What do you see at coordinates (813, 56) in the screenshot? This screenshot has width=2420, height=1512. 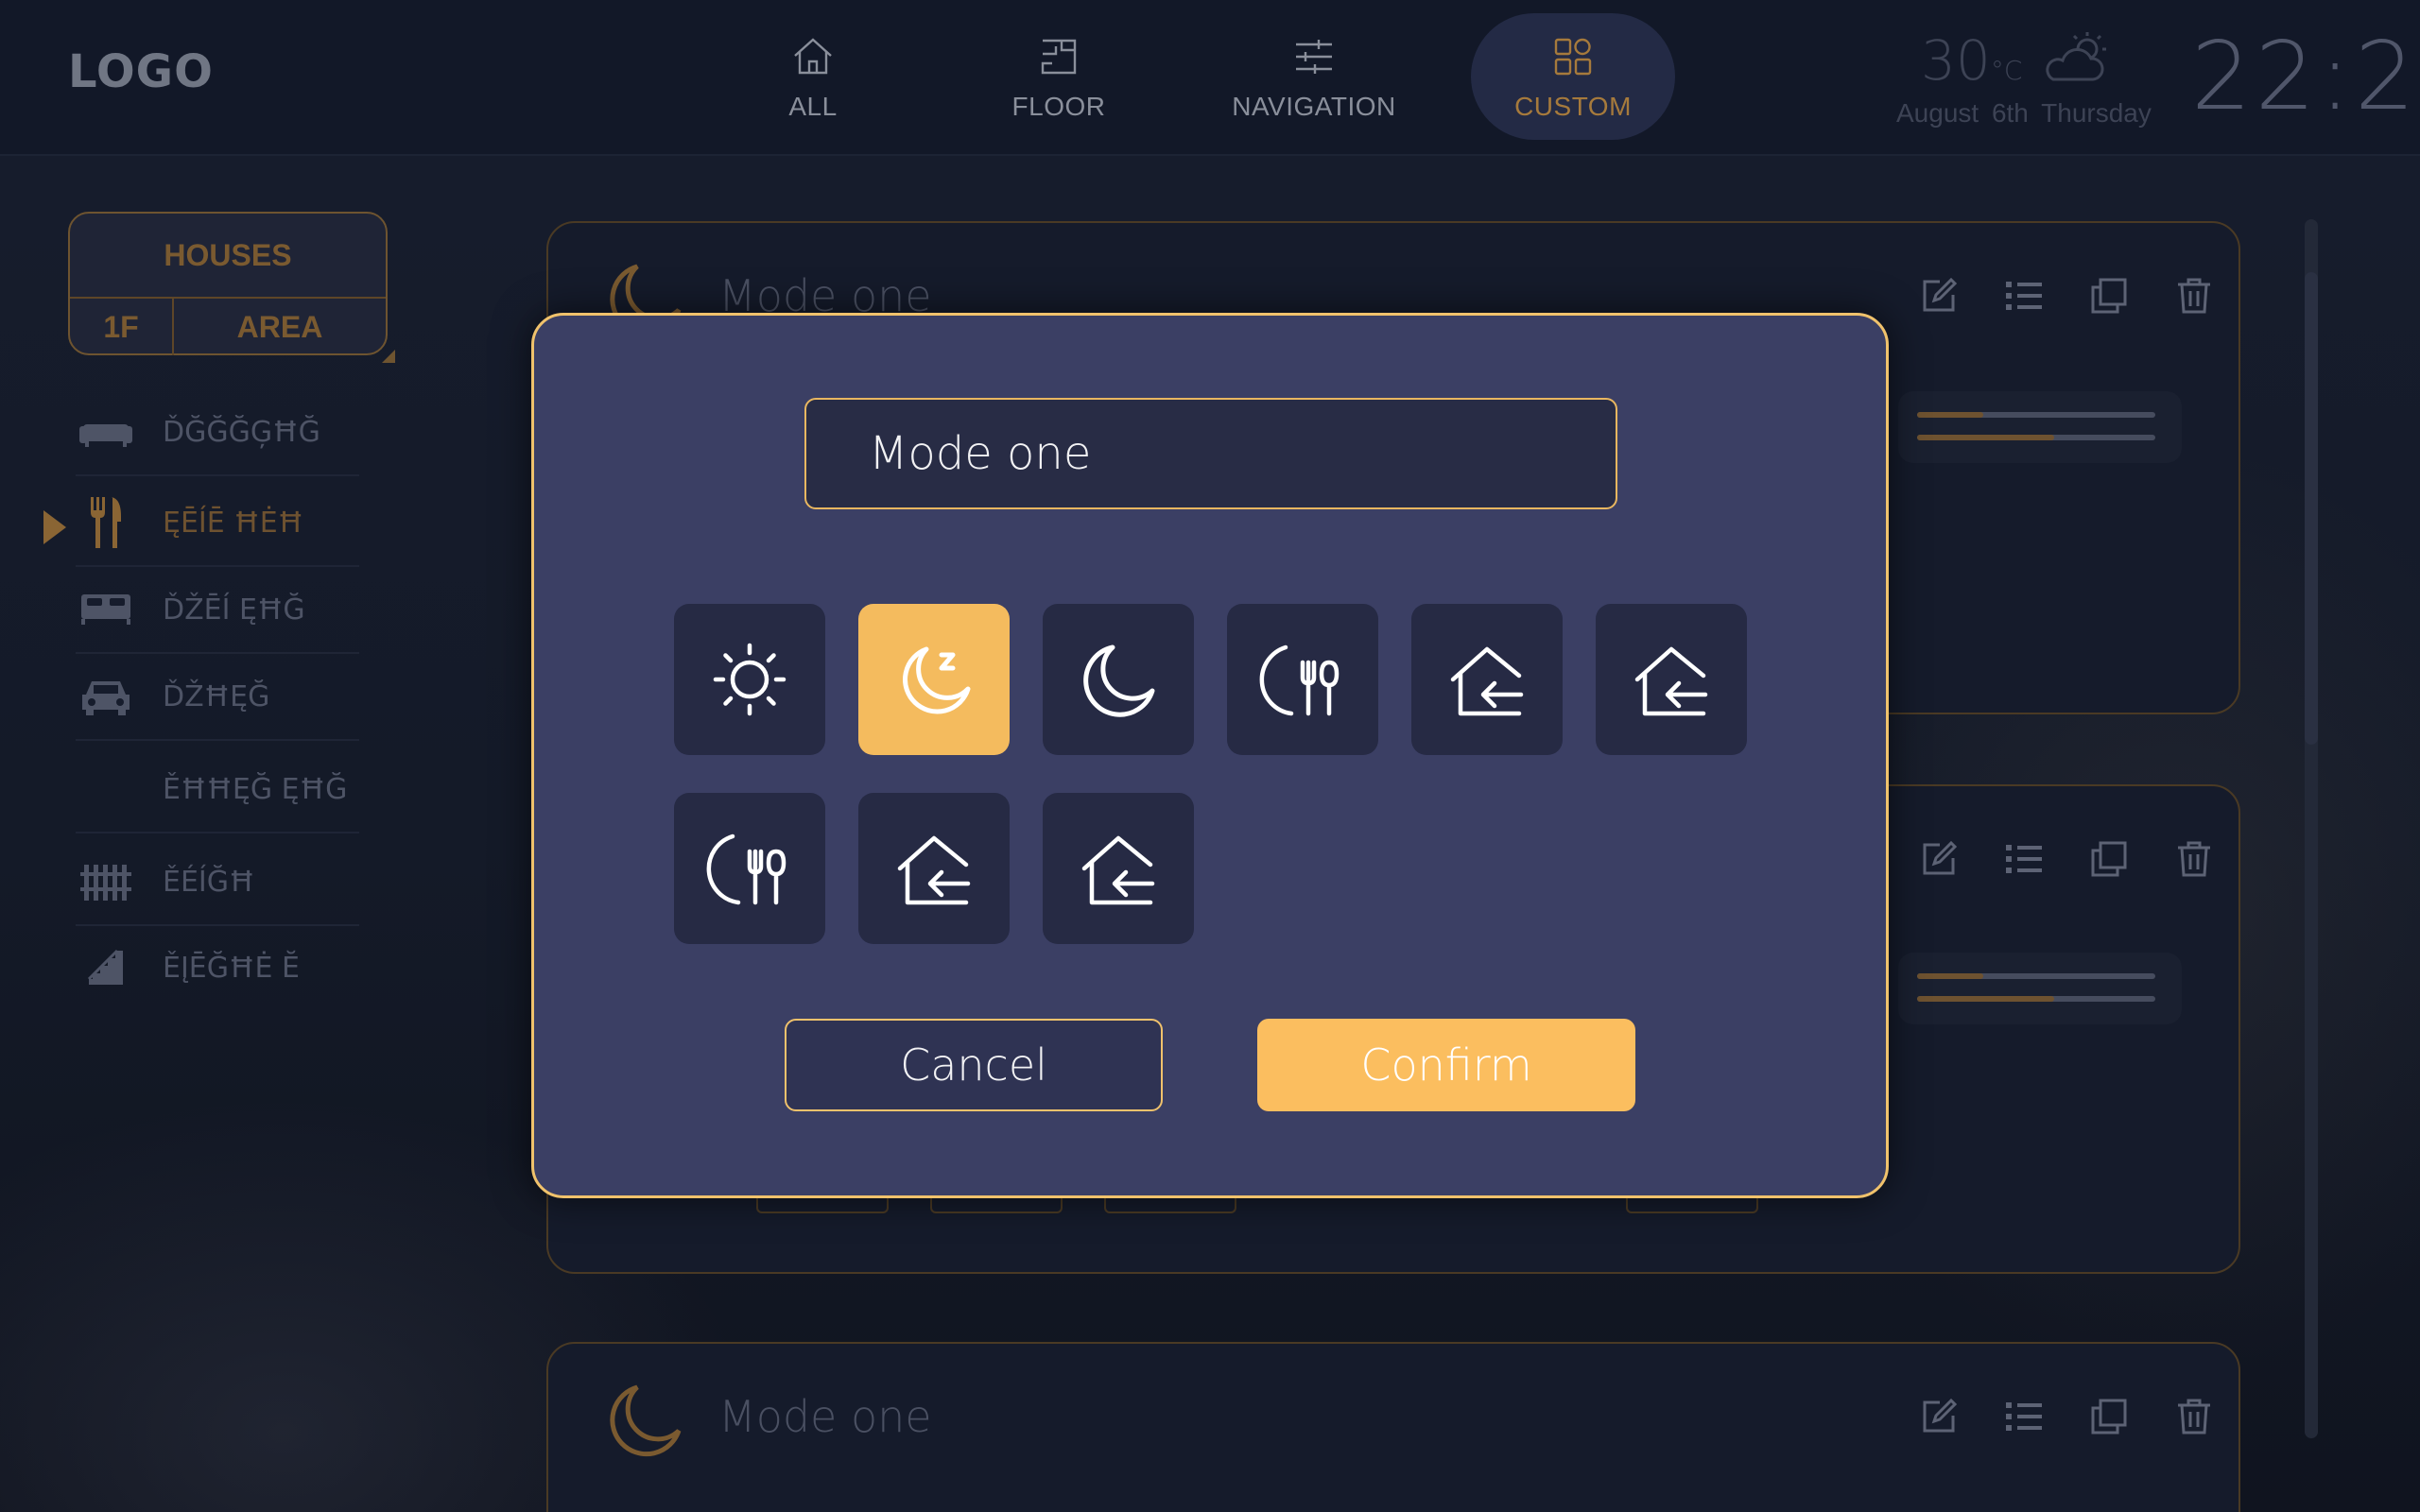 I see `home-icon` at bounding box center [813, 56].